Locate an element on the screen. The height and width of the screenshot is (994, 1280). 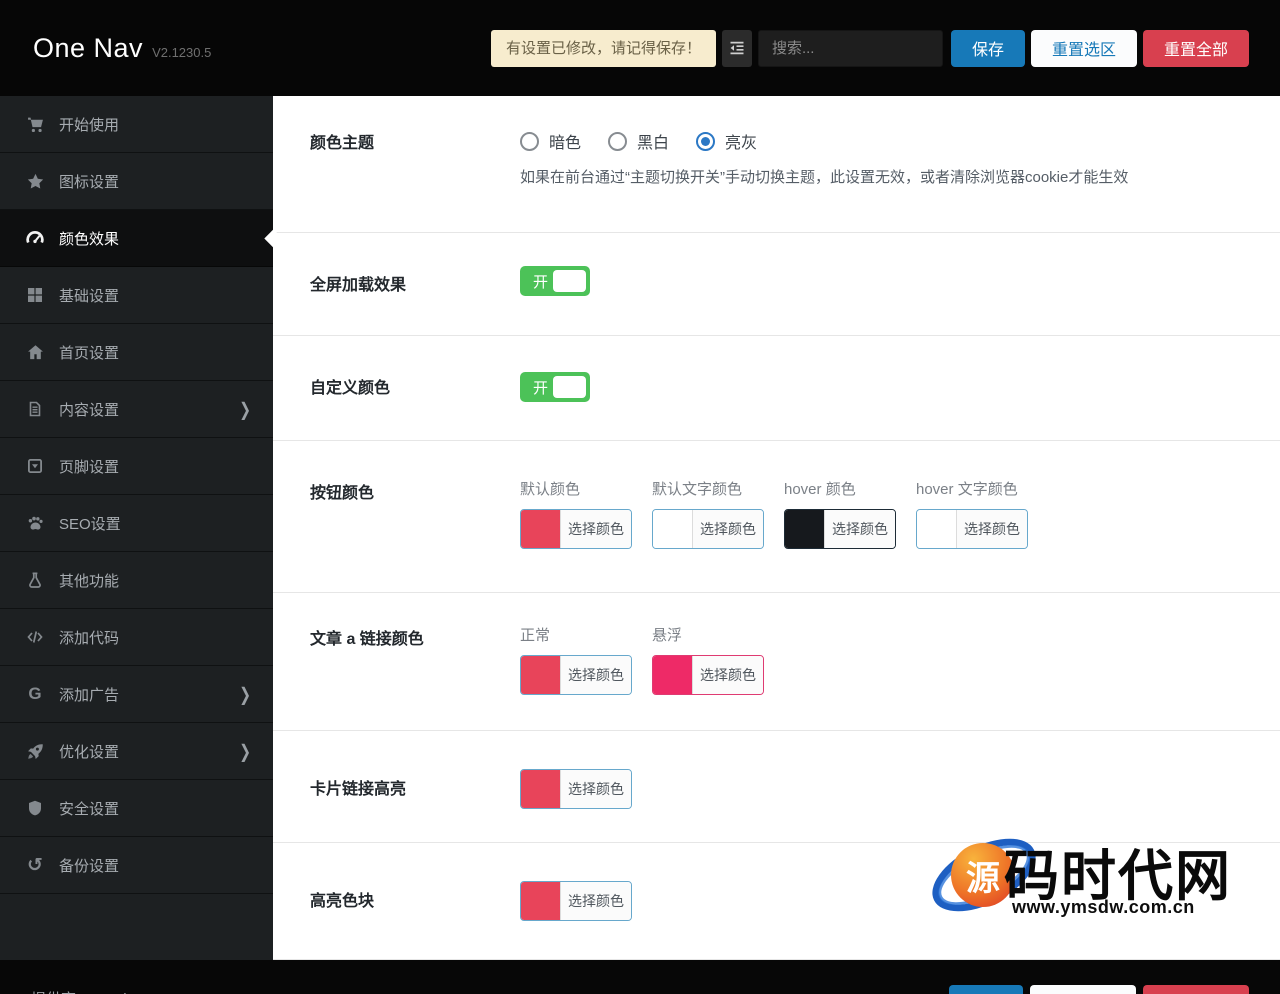
sidebar-item-label: 安全设置 is located at coordinates (89, 809).